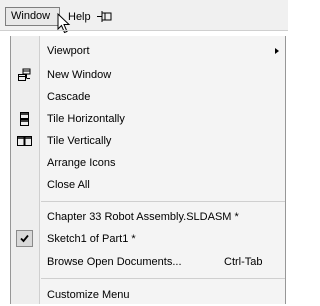 This screenshot has width=320, height=306. What do you see at coordinates (24, 141) in the screenshot?
I see `tile-vertical-icon` at bounding box center [24, 141].